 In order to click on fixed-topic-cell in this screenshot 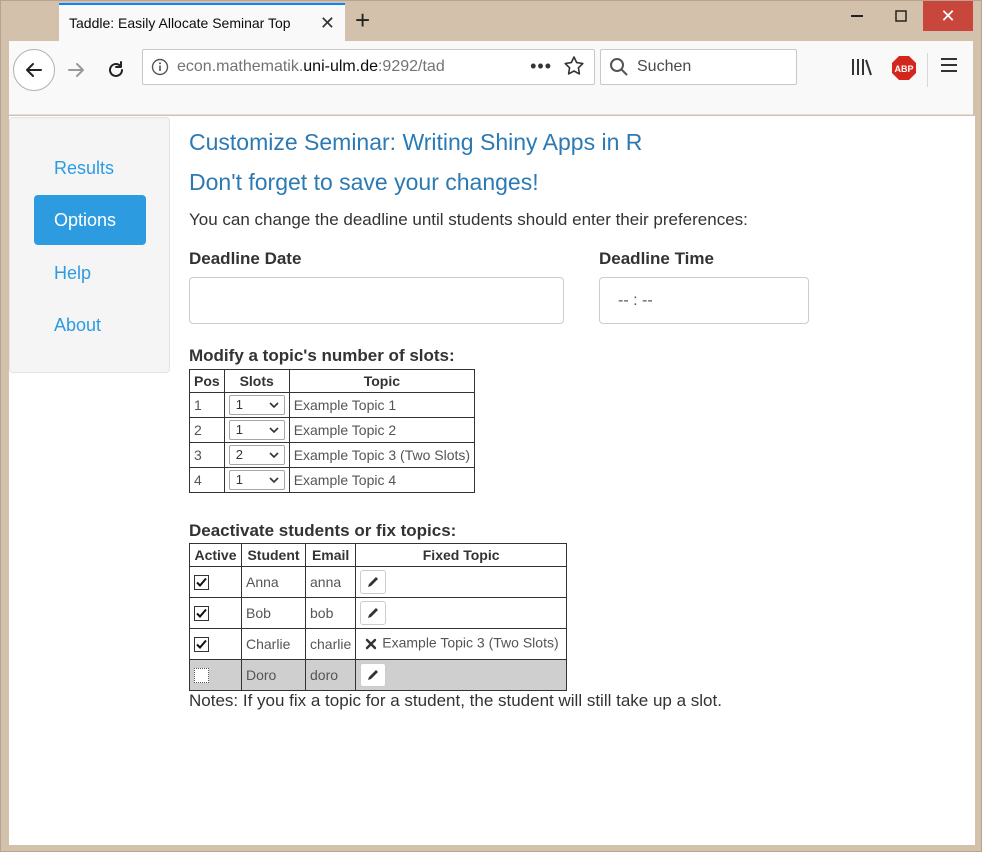, I will do `click(461, 613)`.